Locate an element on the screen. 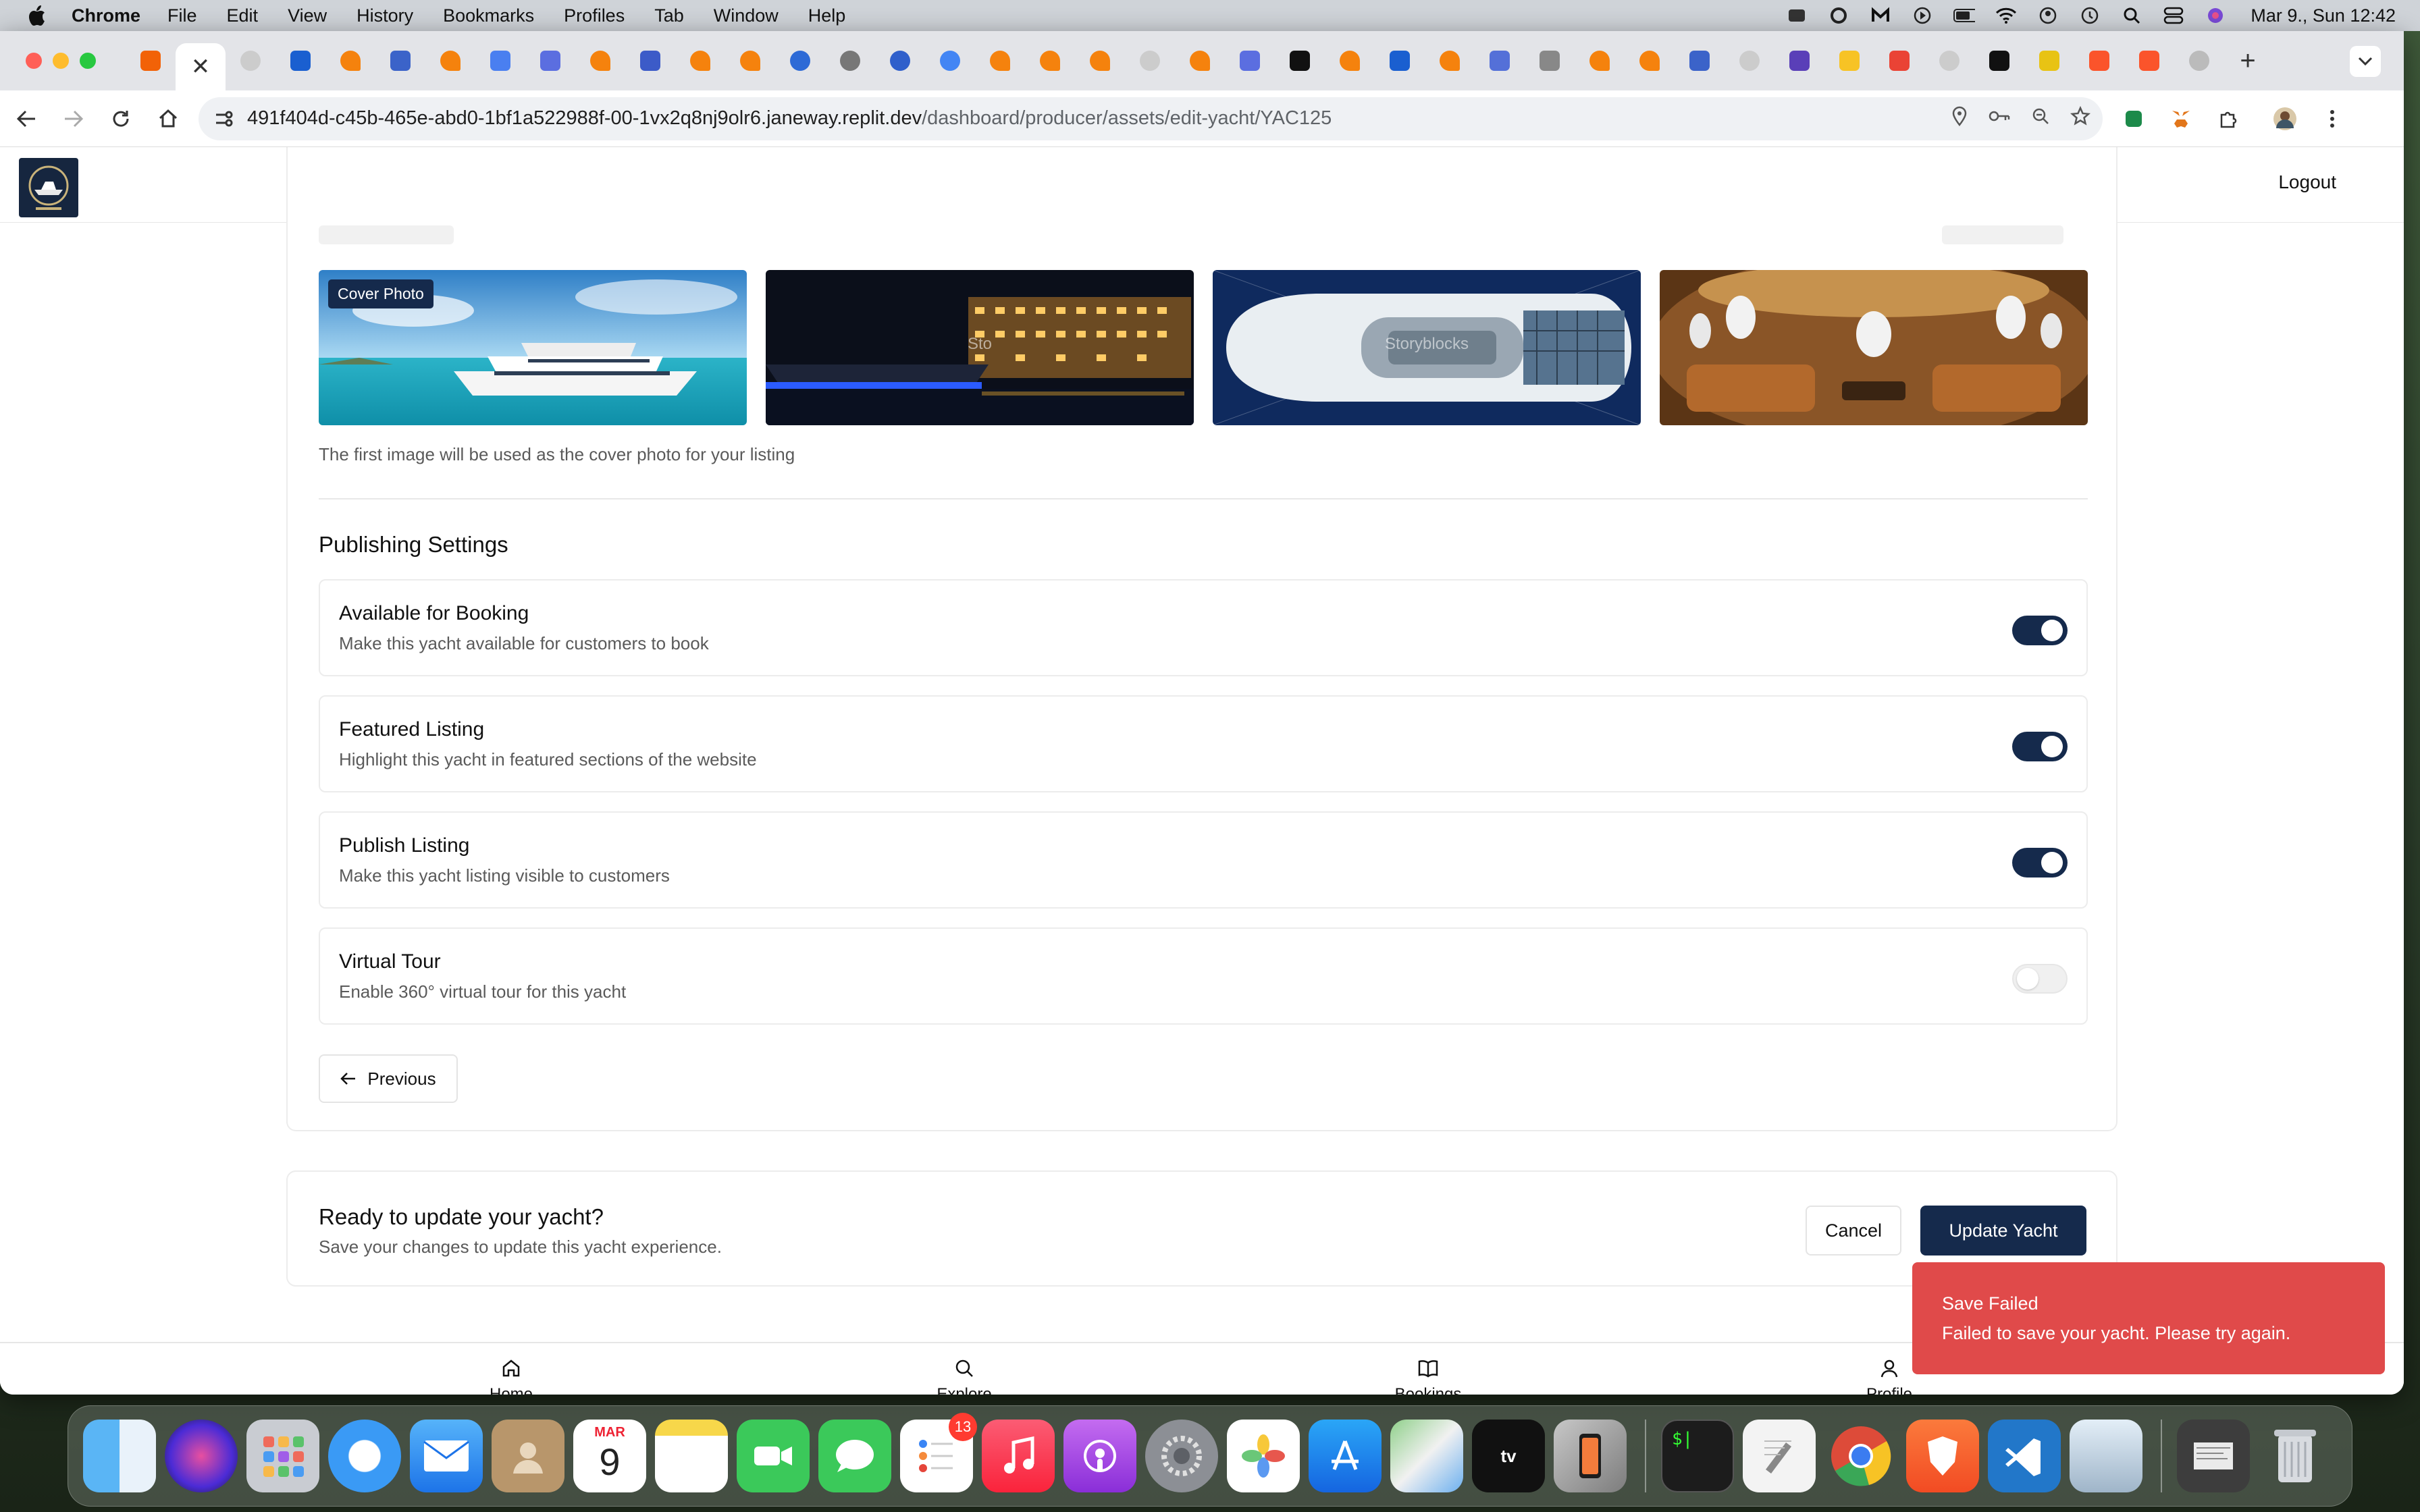  brave-browser-icon is located at coordinates (1942, 1456).